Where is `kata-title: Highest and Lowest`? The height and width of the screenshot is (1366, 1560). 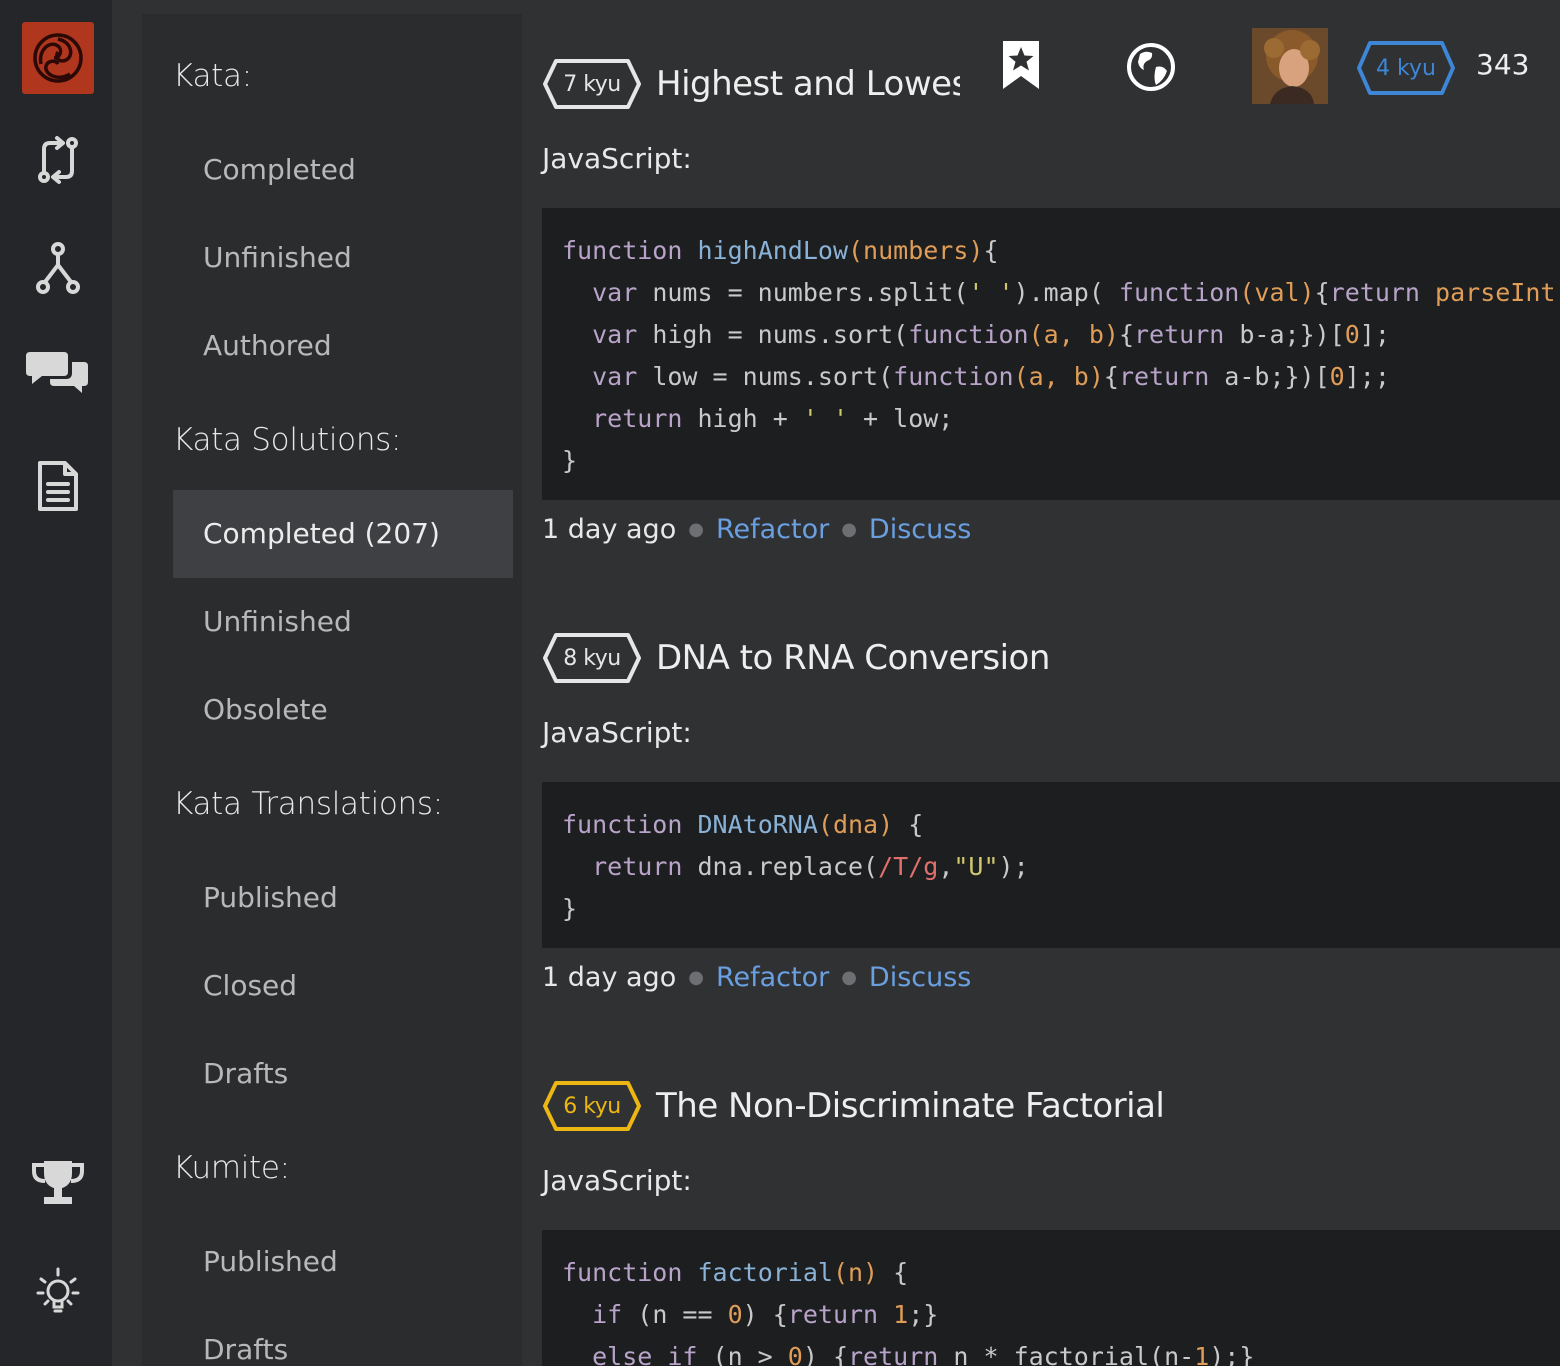 kata-title: Highest and Lowest is located at coordinates (819, 84).